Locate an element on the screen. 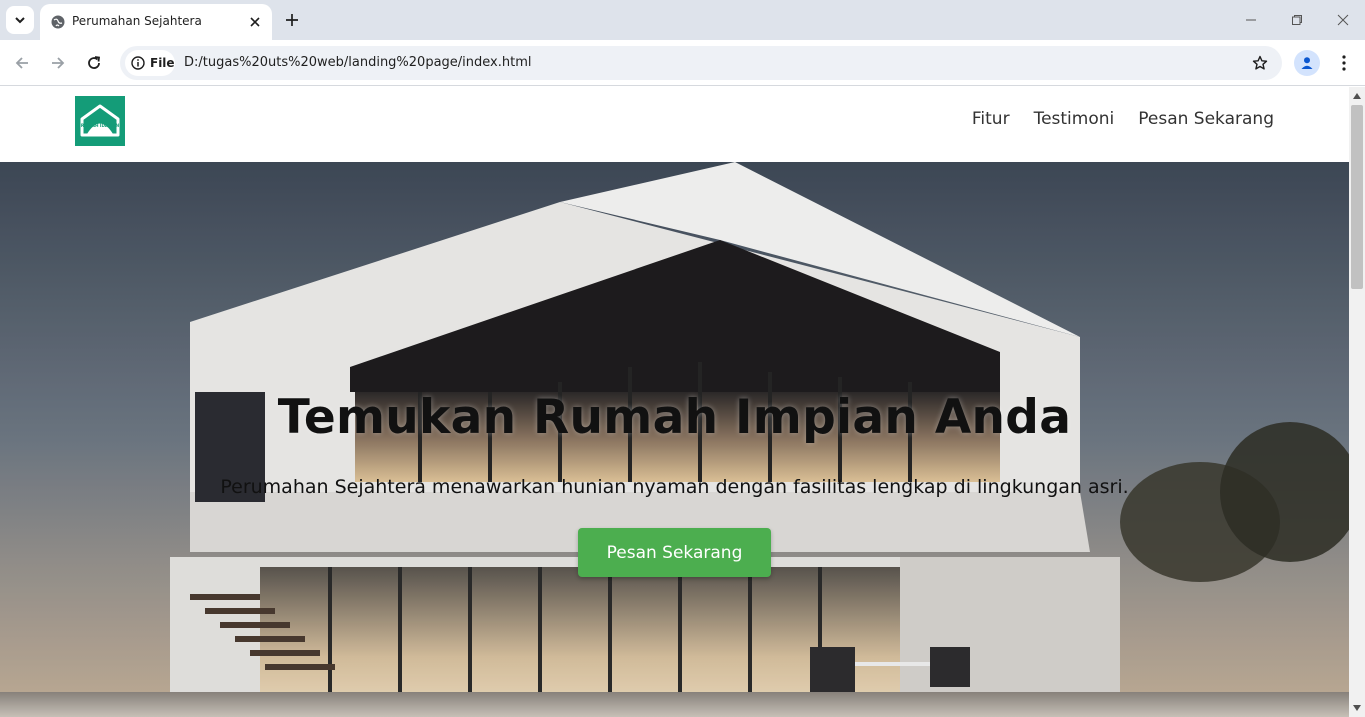  info-icon is located at coordinates (138, 63).